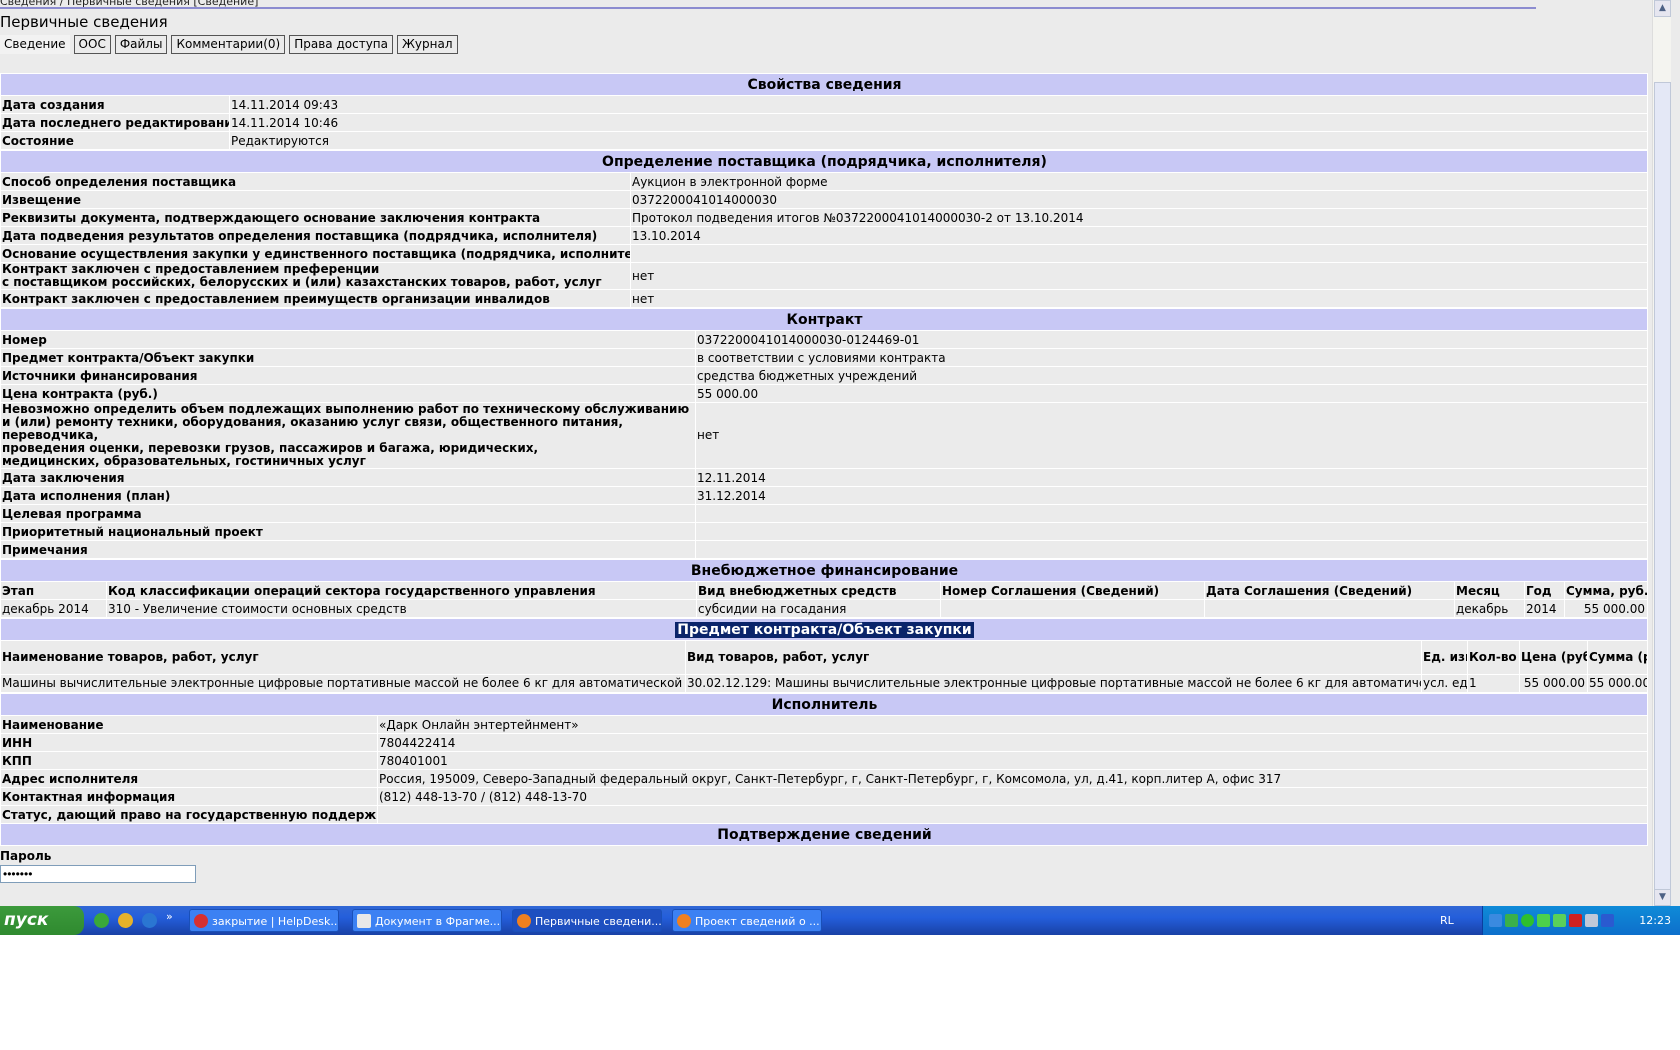  I want to click on chrome-icon, so click(125, 920).